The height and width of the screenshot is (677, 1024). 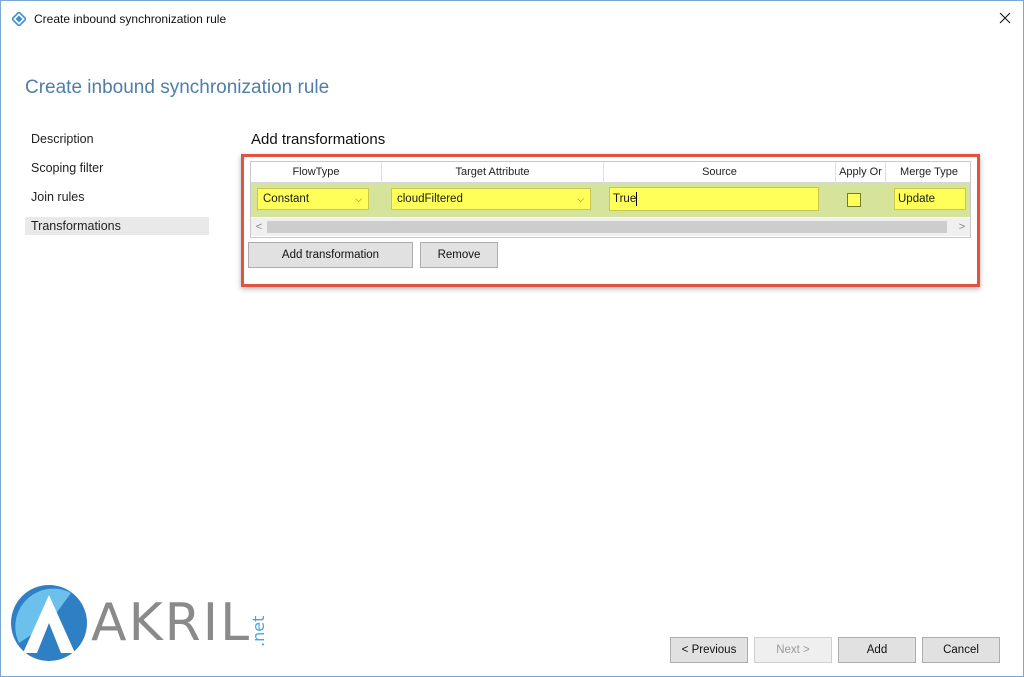 What do you see at coordinates (793, 650) in the screenshot?
I see `next-button: Next >` at bounding box center [793, 650].